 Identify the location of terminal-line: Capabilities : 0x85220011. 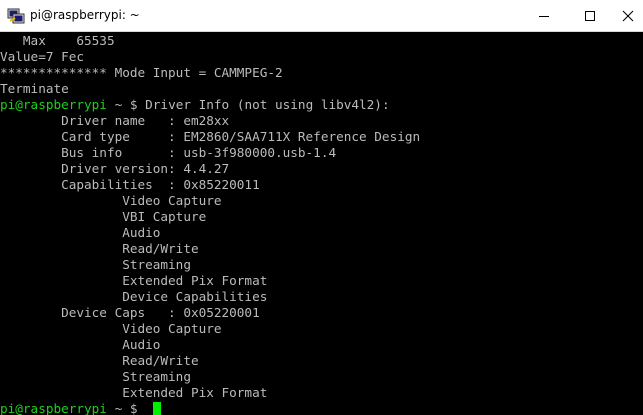
(130, 184).